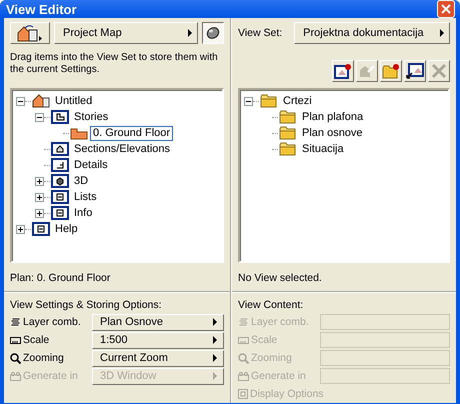 This screenshot has width=460, height=404. I want to click on map-dropdown: Project Map, so click(126, 33).